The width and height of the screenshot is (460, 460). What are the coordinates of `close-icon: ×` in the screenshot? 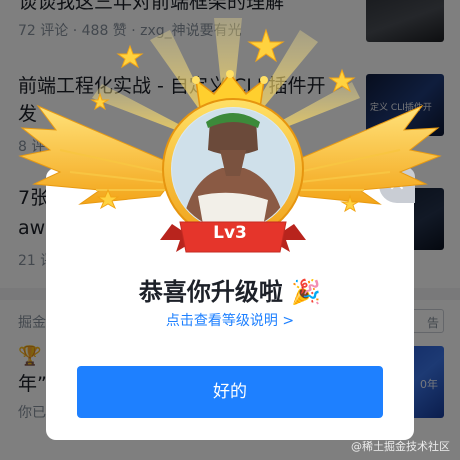 It's located at (397, 183).